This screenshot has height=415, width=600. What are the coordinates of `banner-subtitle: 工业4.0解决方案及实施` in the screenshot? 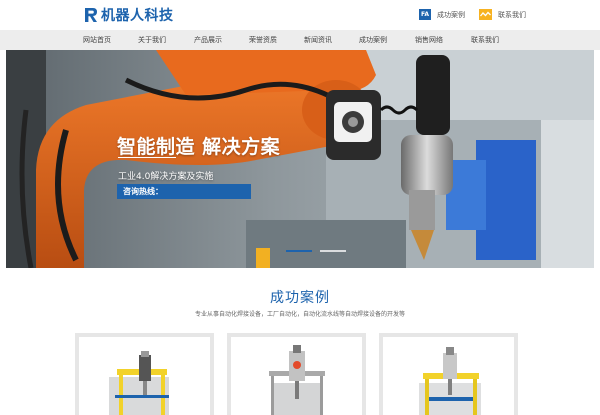 It's located at (166, 177).